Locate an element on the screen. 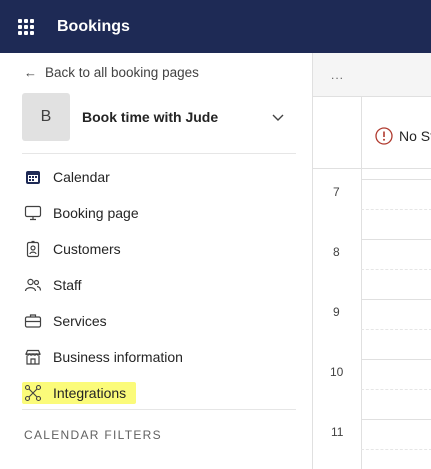  booking-page-name: Book time with Jude is located at coordinates (150, 117).